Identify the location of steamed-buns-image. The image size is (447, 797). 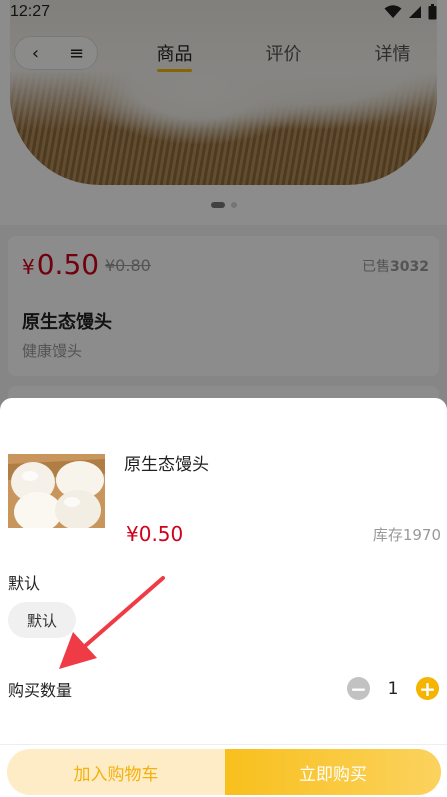
(56, 491).